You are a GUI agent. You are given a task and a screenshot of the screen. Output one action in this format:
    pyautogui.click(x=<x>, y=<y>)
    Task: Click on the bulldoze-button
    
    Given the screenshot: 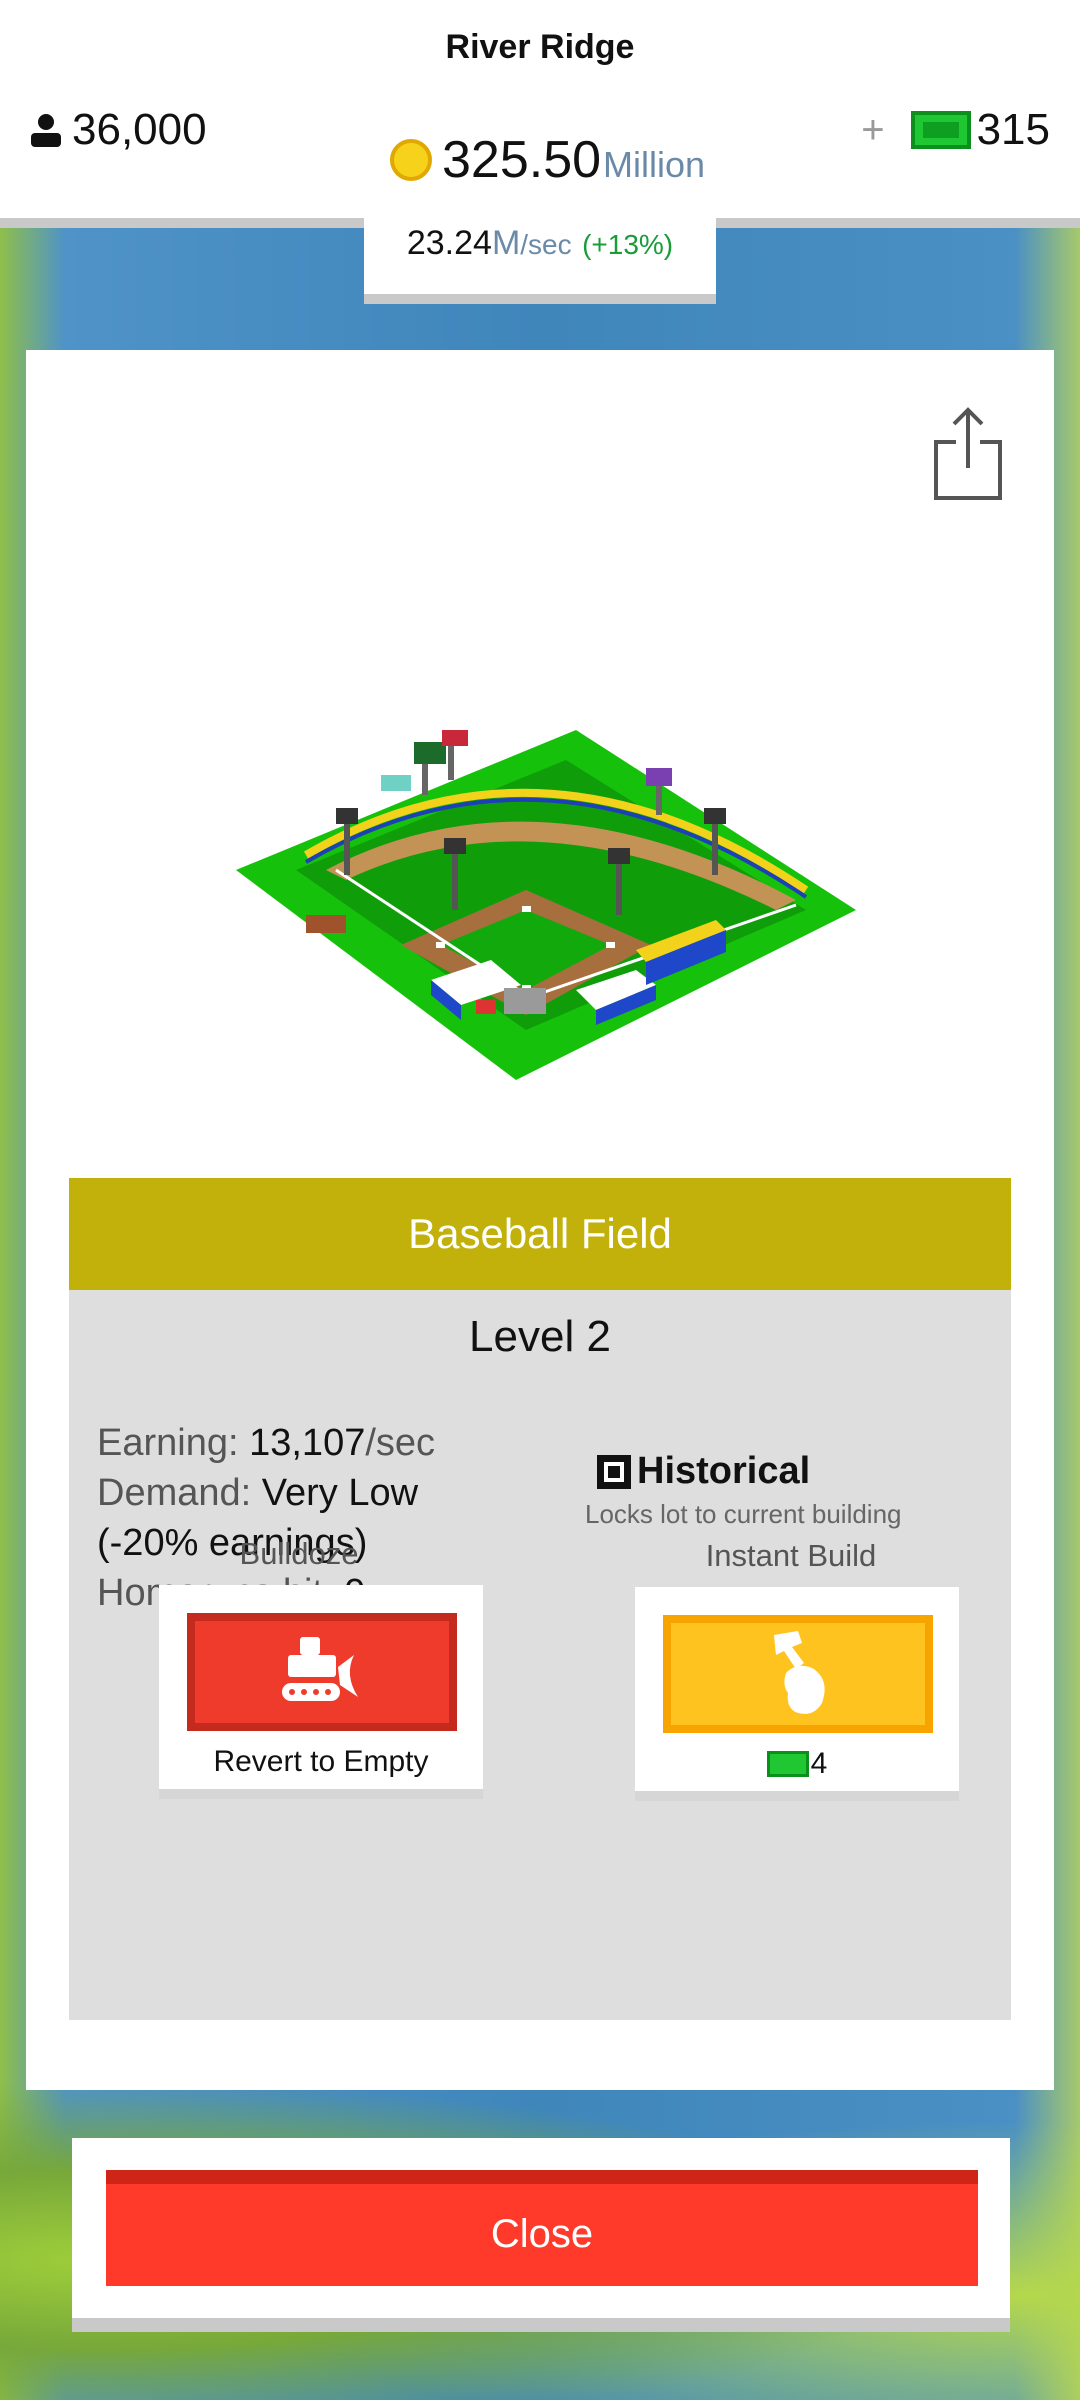 What is the action you would take?
    pyautogui.click(x=322, y=1672)
    